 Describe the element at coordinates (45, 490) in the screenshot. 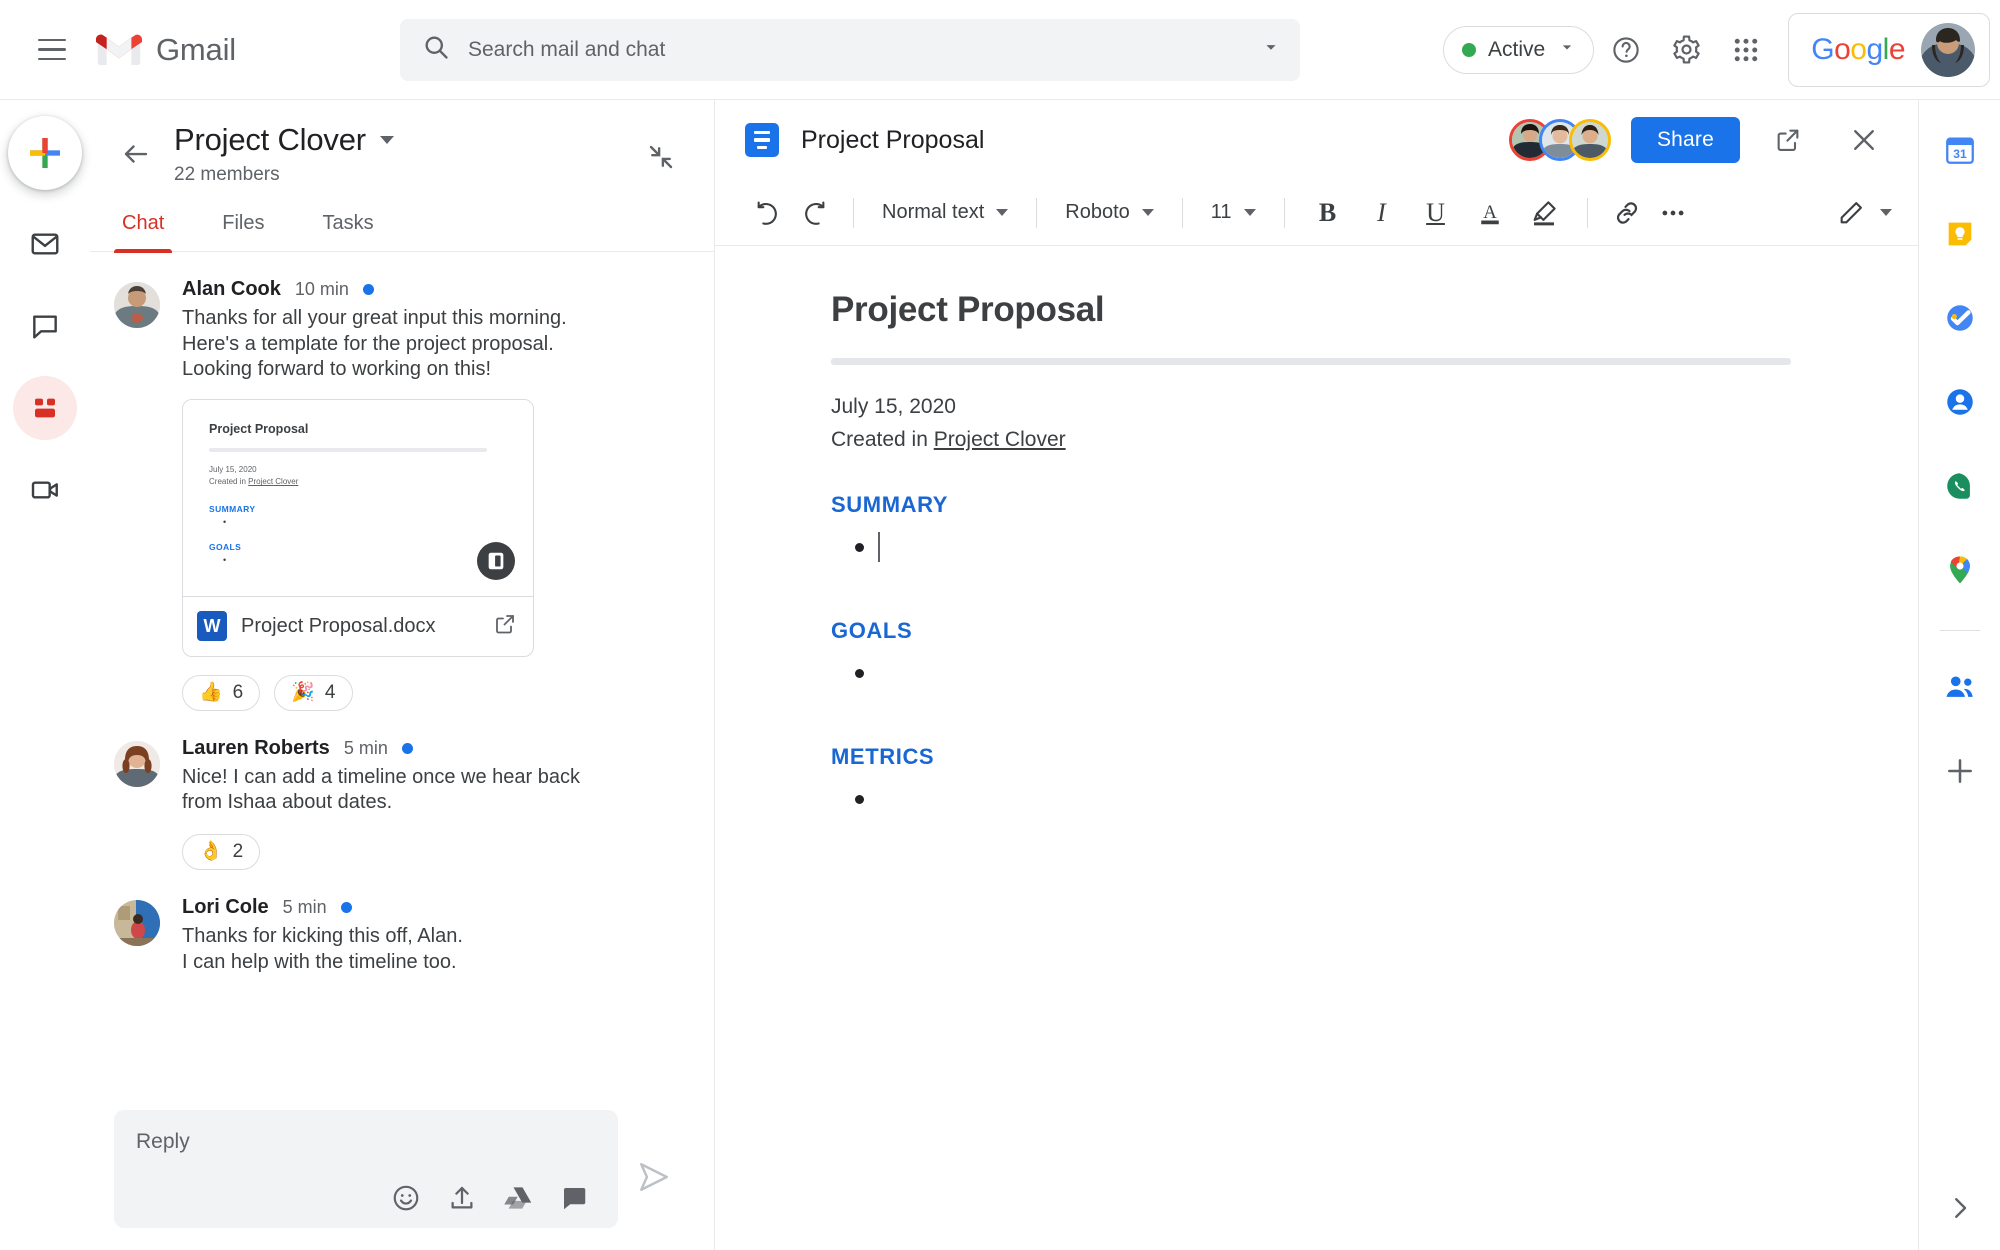

I see `sidebar-item-meet` at that location.